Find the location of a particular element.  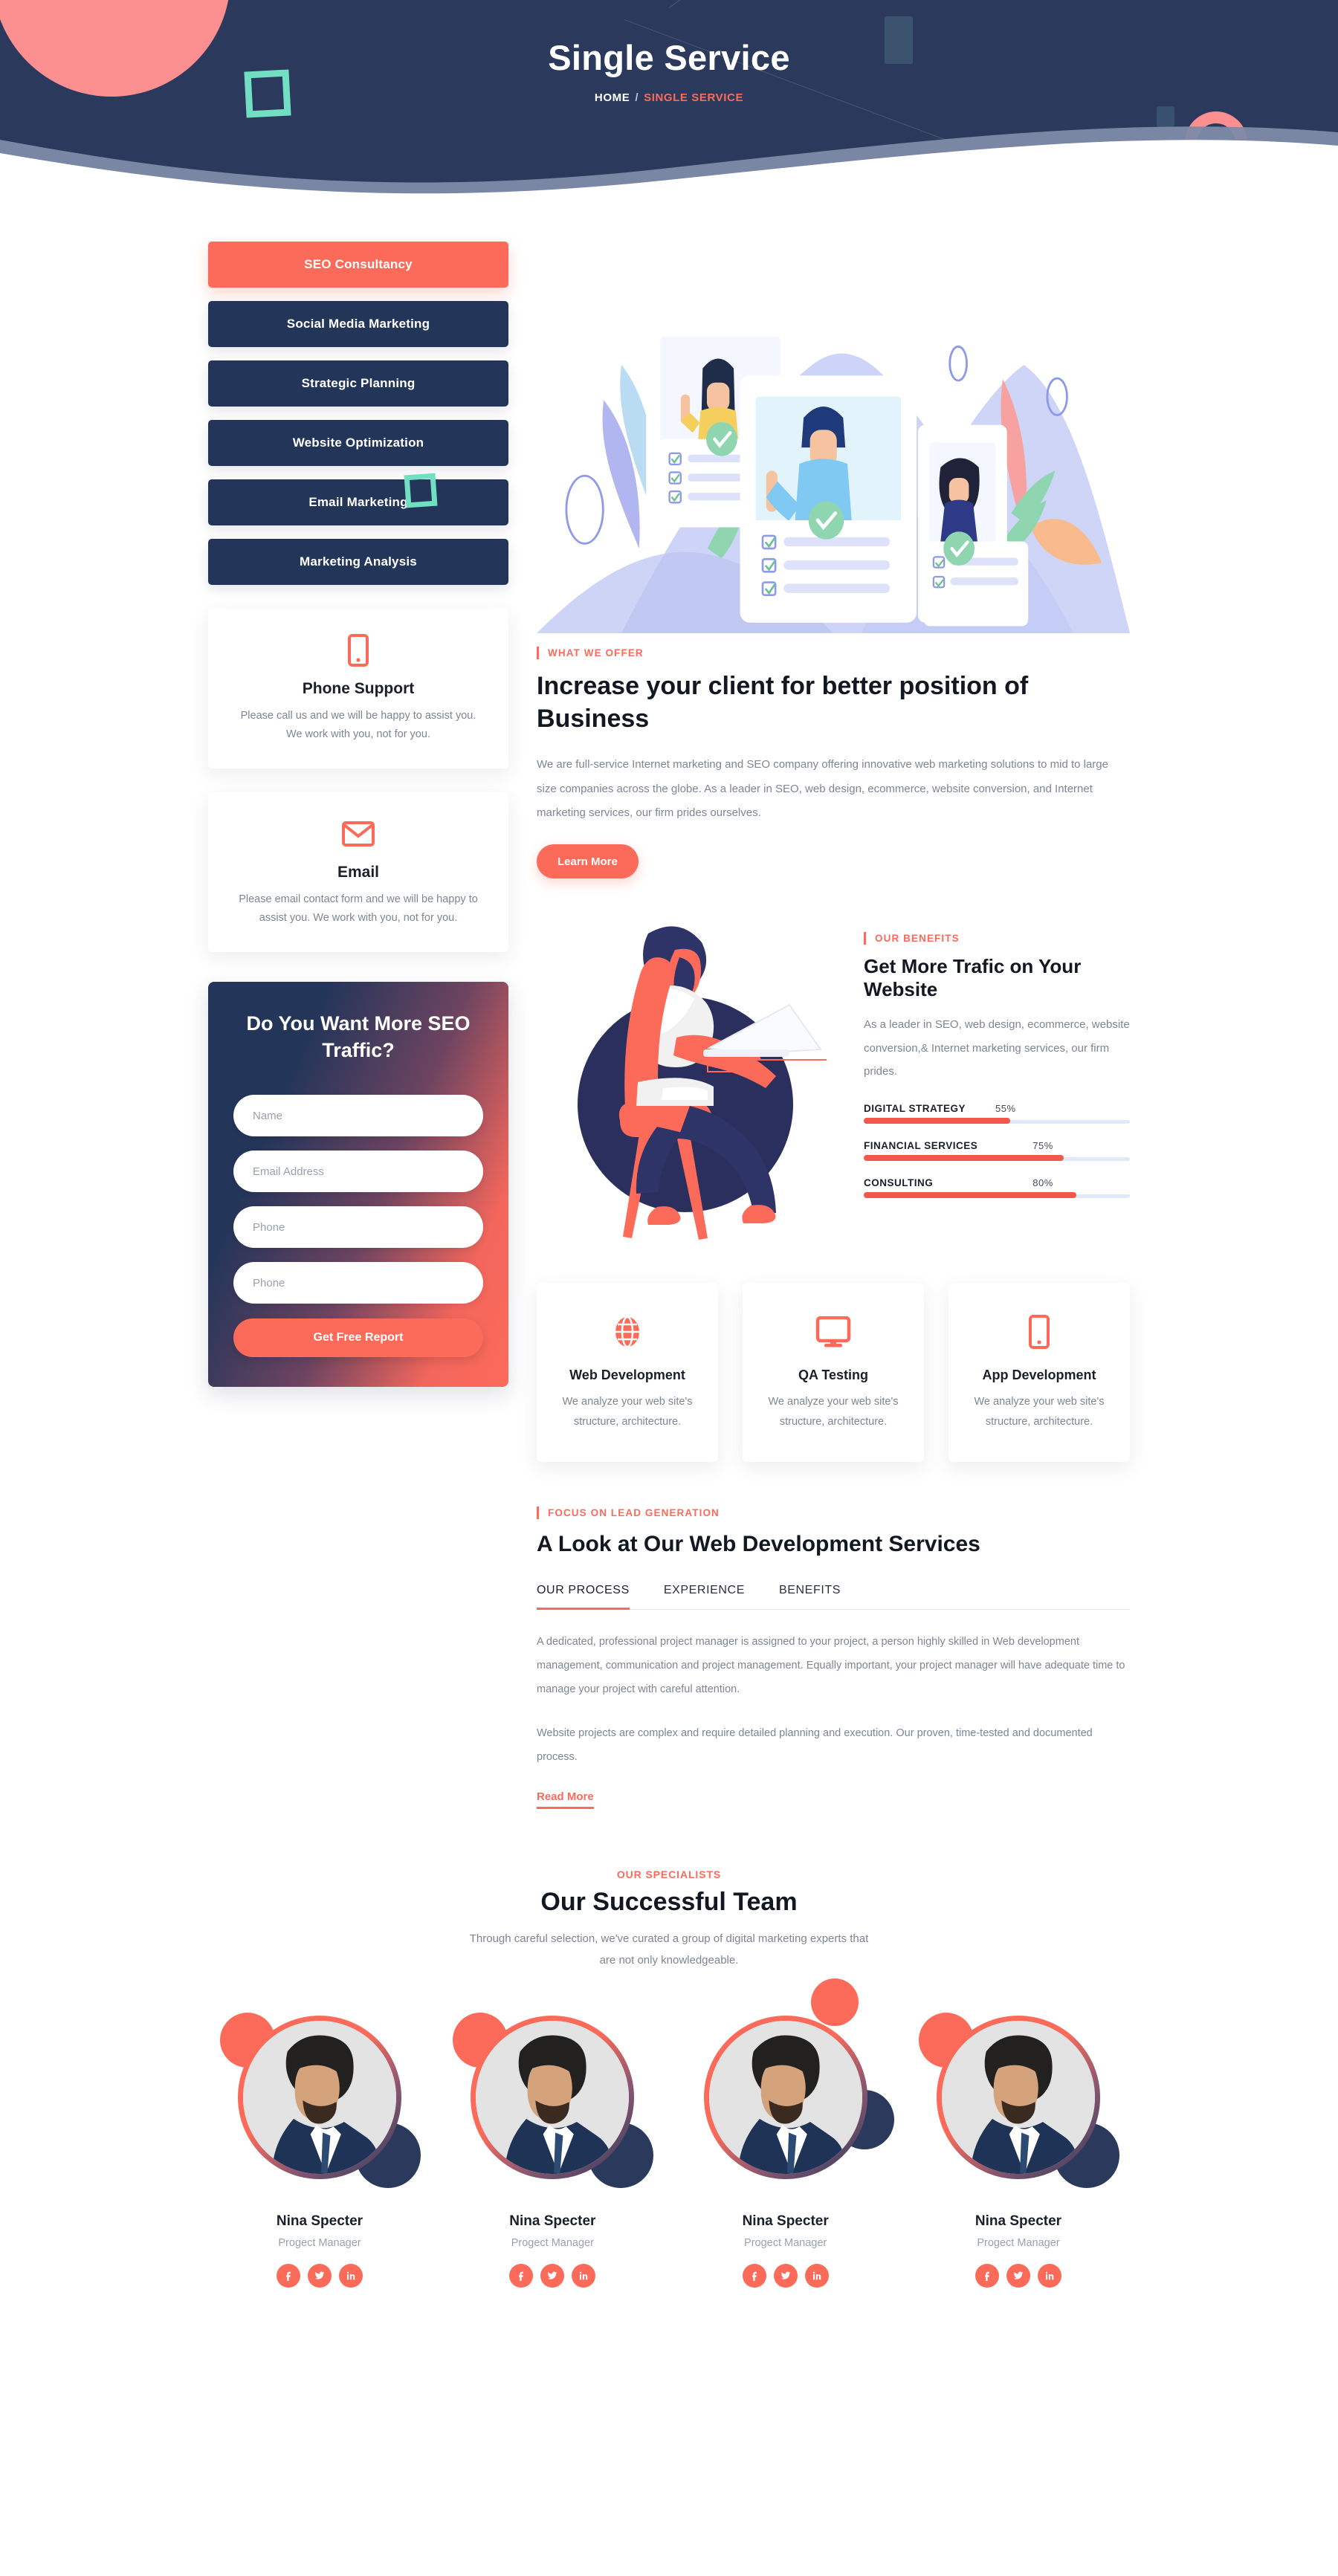

seo-phone2-input: Phone is located at coordinates (358, 1283).